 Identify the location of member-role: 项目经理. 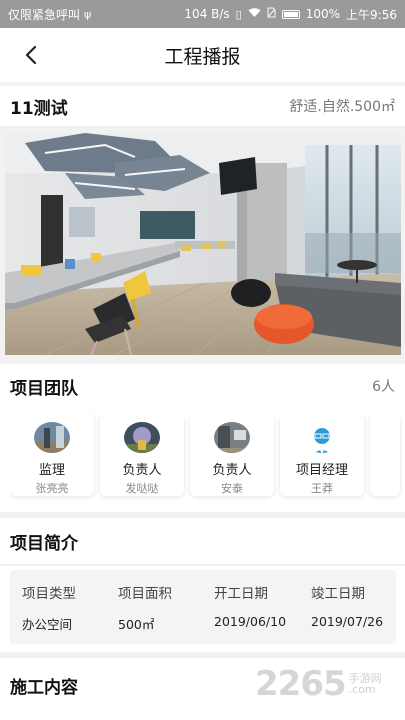
(321, 470).